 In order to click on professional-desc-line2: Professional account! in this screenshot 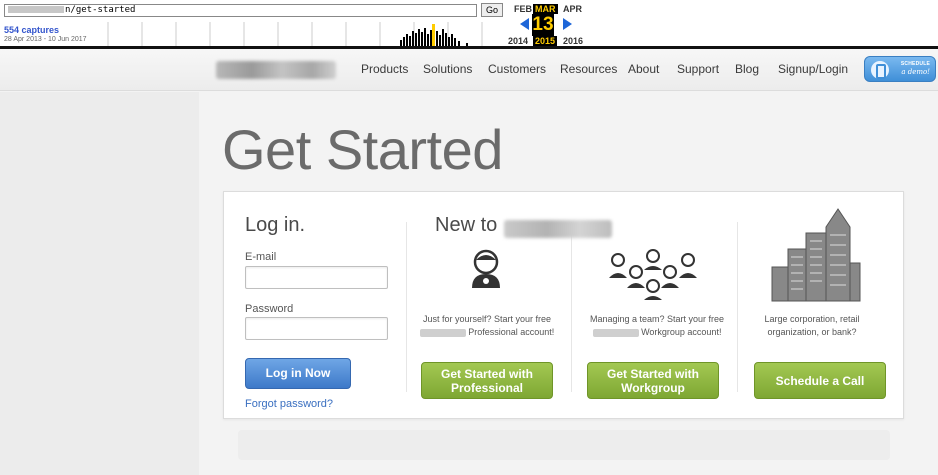, I will do `click(511, 332)`.